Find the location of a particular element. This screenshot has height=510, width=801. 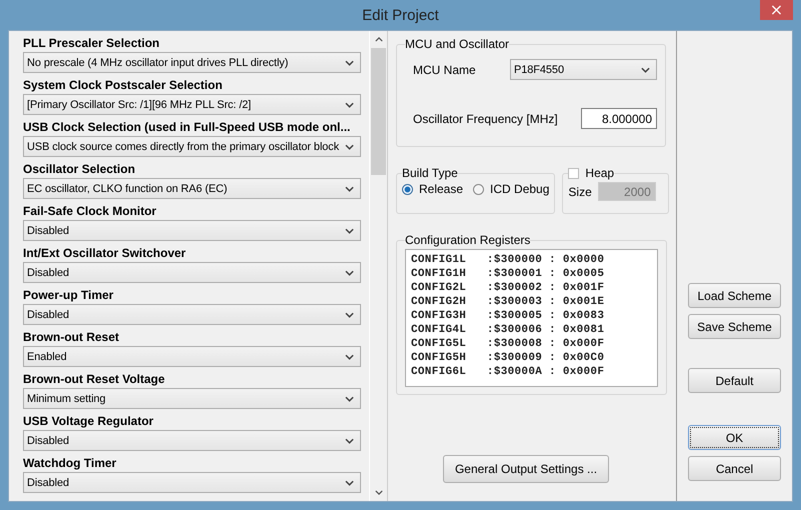

field-label: MCU Name is located at coordinates (444, 69).